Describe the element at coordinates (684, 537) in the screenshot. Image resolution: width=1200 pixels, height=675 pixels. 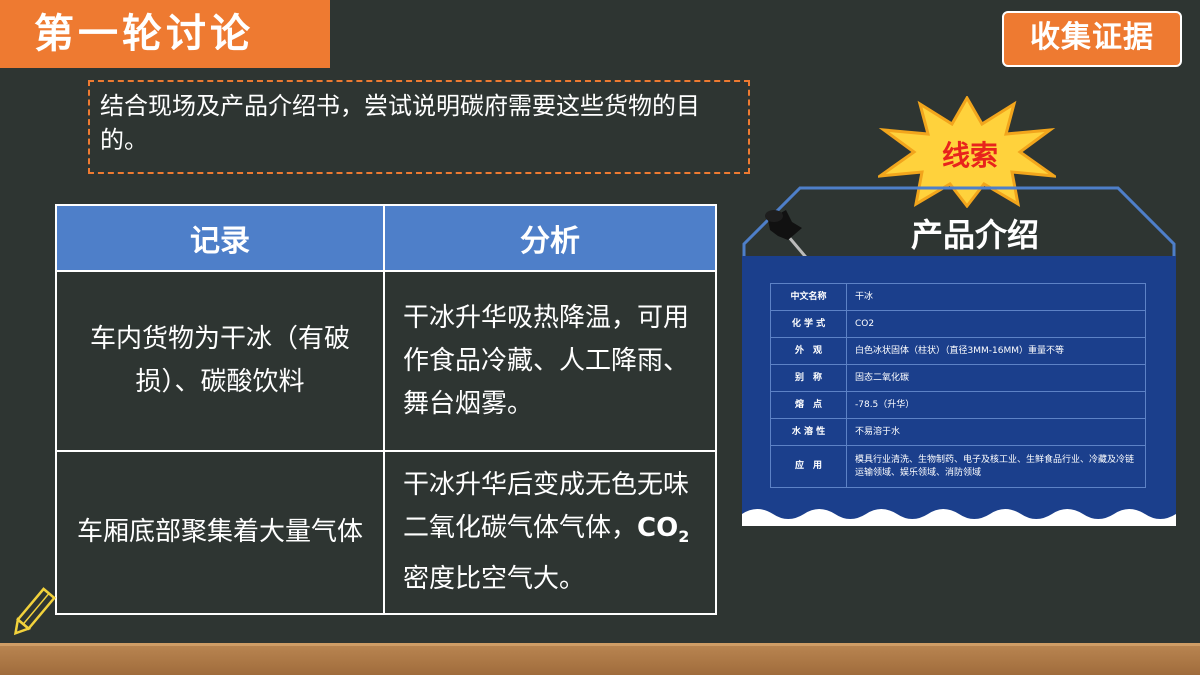
I see `co2-subscript: 2` at that location.